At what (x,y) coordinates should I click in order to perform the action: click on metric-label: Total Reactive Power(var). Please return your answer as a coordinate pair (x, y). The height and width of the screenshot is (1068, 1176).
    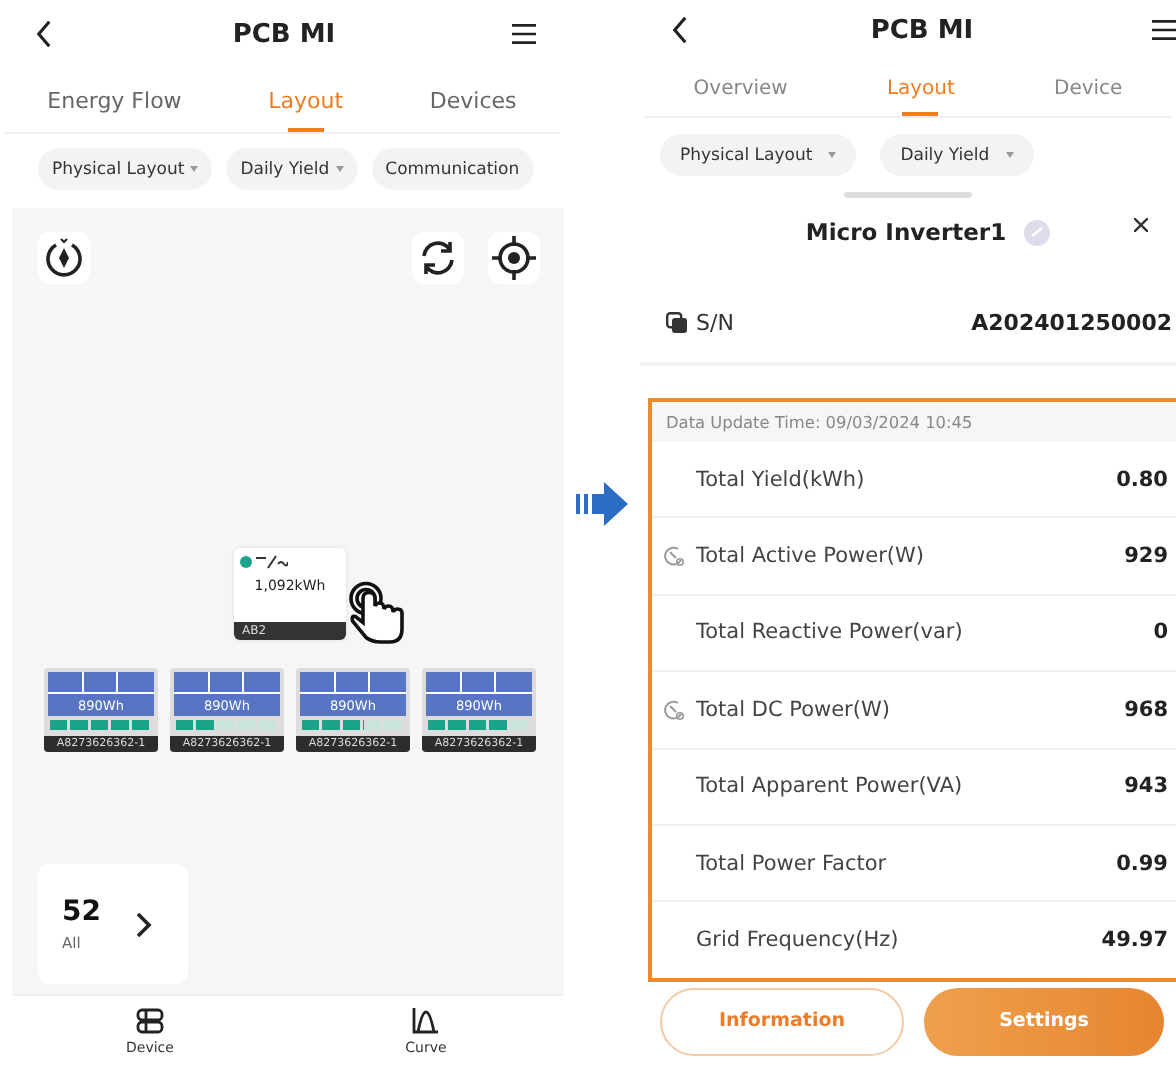
    Looking at the image, I should click on (829, 632).